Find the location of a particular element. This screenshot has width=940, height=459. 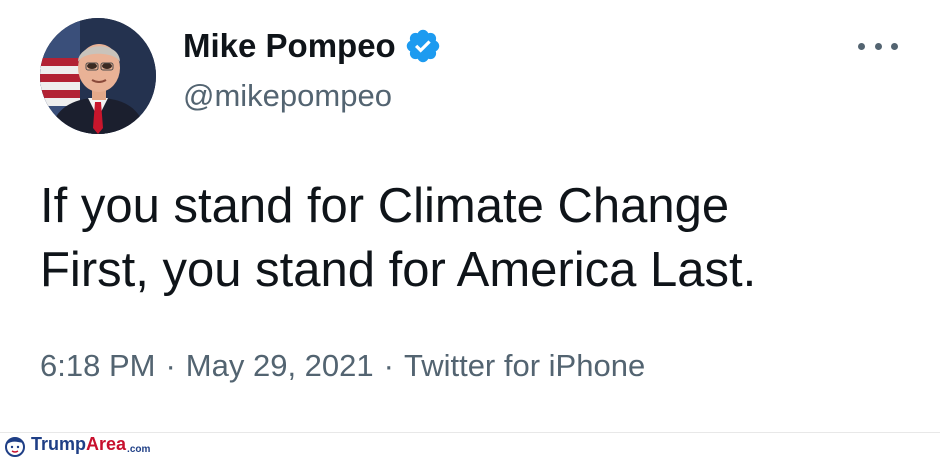

author-handle: @mikepompeo is located at coordinates (287, 96).